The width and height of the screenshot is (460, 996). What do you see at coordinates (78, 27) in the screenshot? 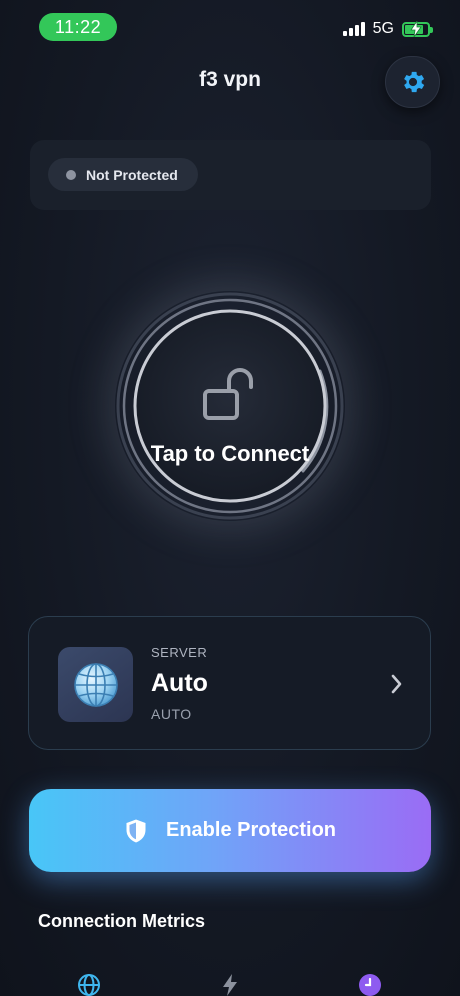
I see `status-time: 11:22` at bounding box center [78, 27].